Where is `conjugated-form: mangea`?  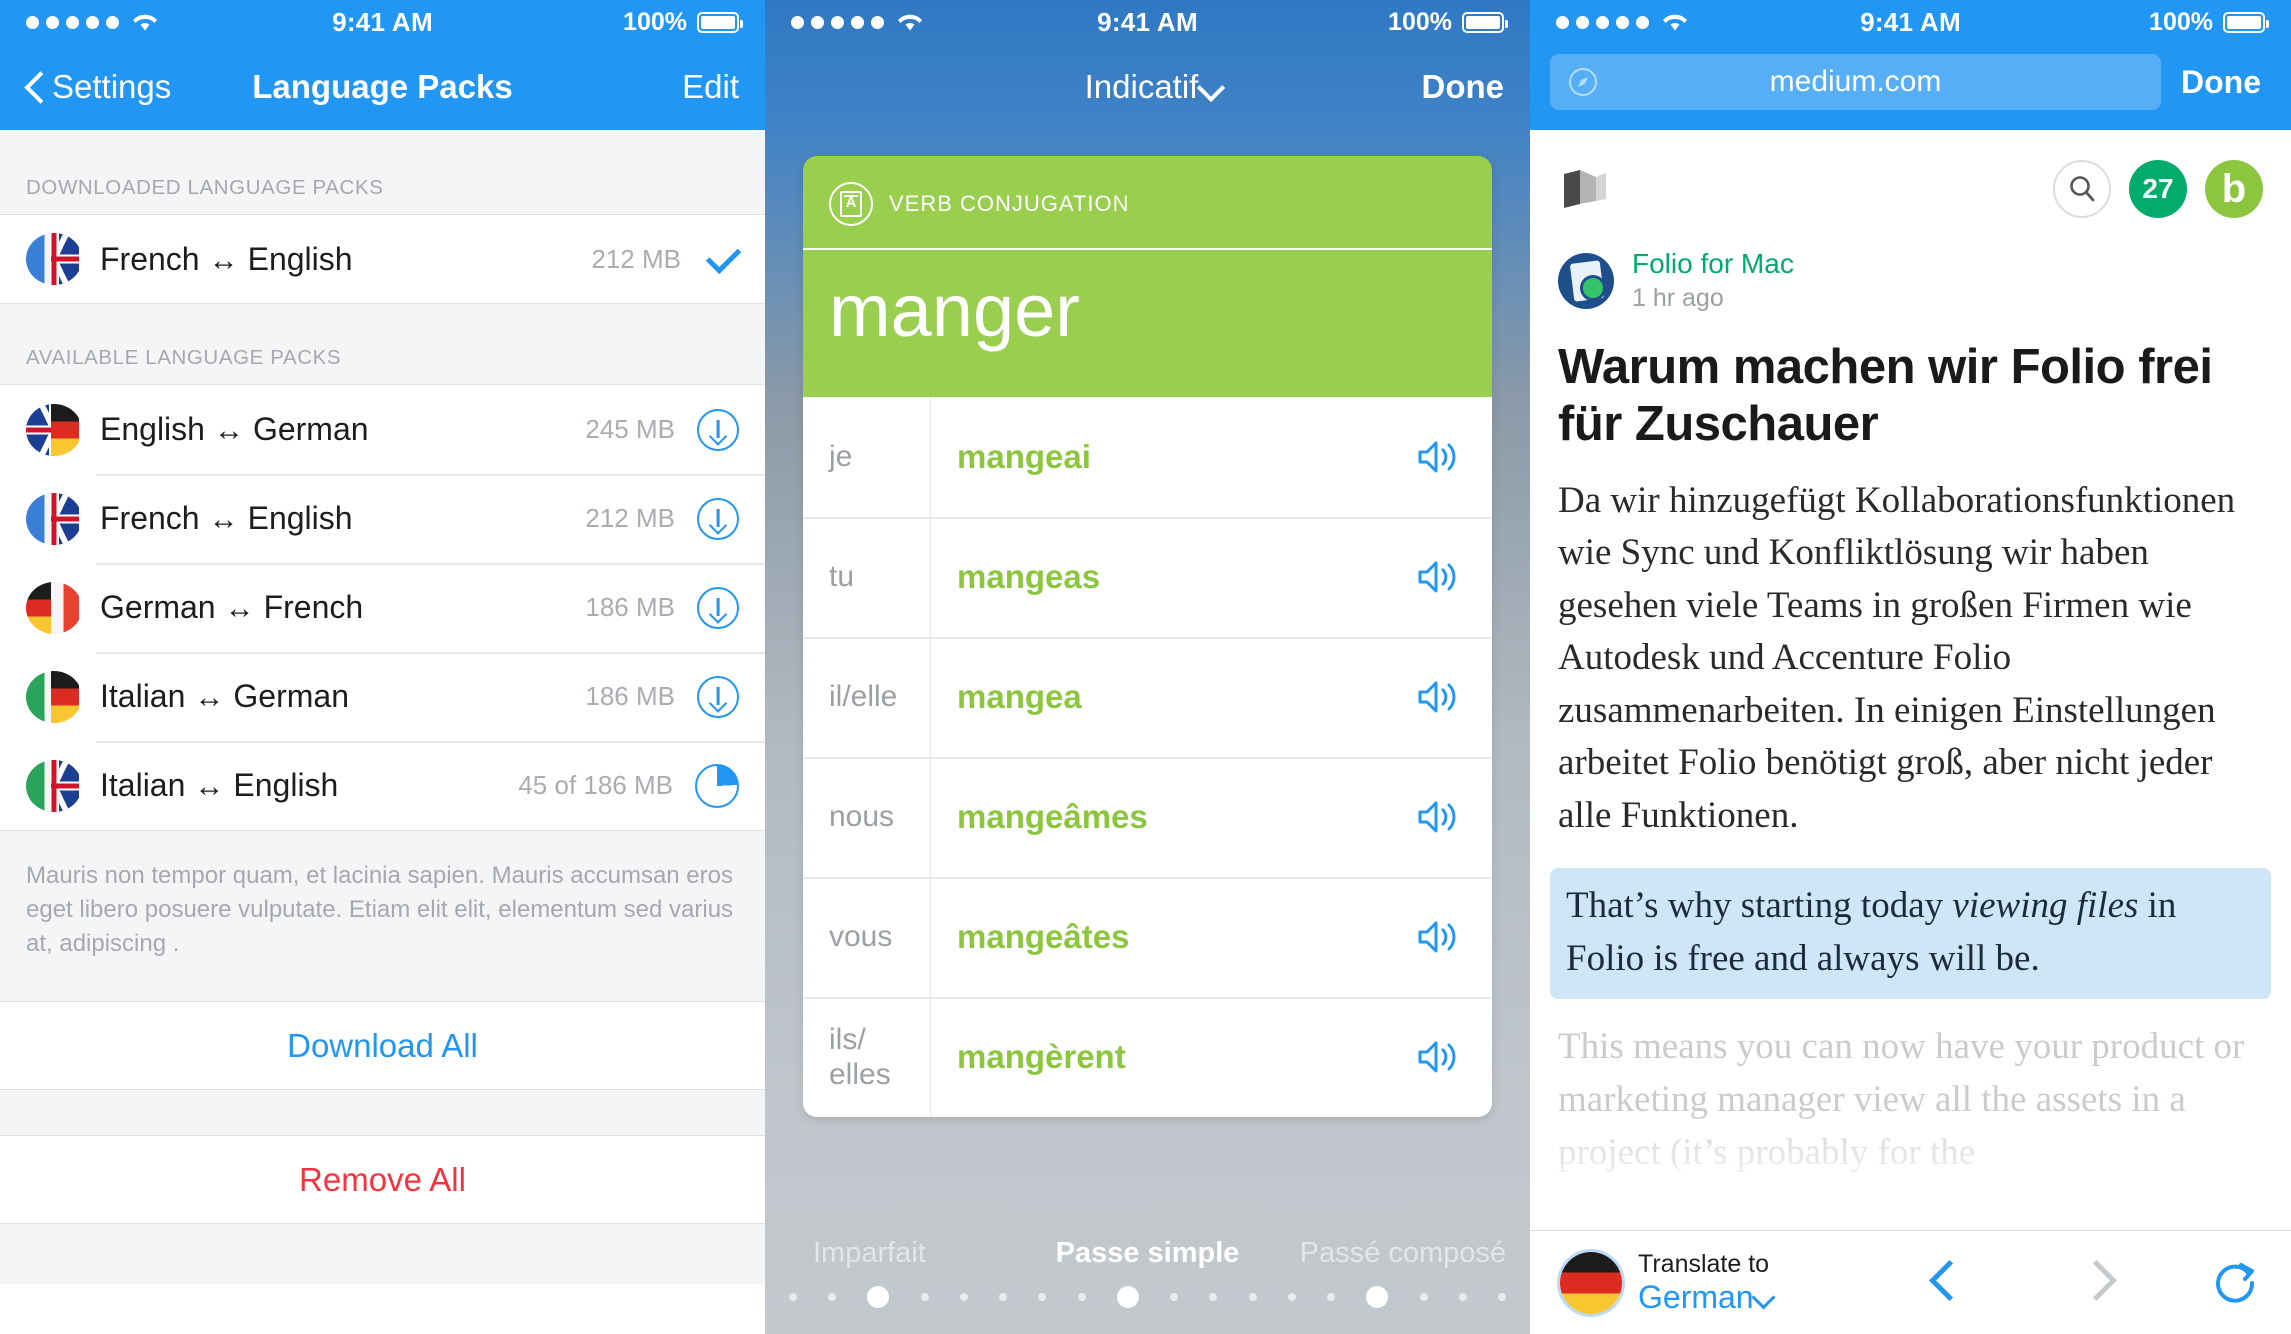 conjugated-form: mangea is located at coordinates (1019, 696).